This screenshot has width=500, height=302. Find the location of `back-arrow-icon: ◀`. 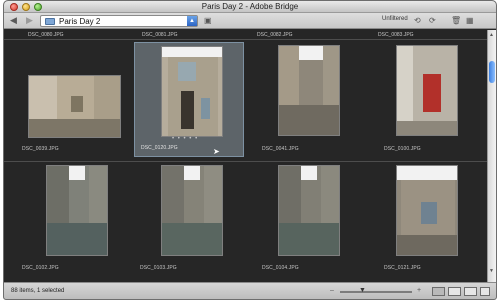

back-arrow-icon: ◀ is located at coordinates (13, 20).